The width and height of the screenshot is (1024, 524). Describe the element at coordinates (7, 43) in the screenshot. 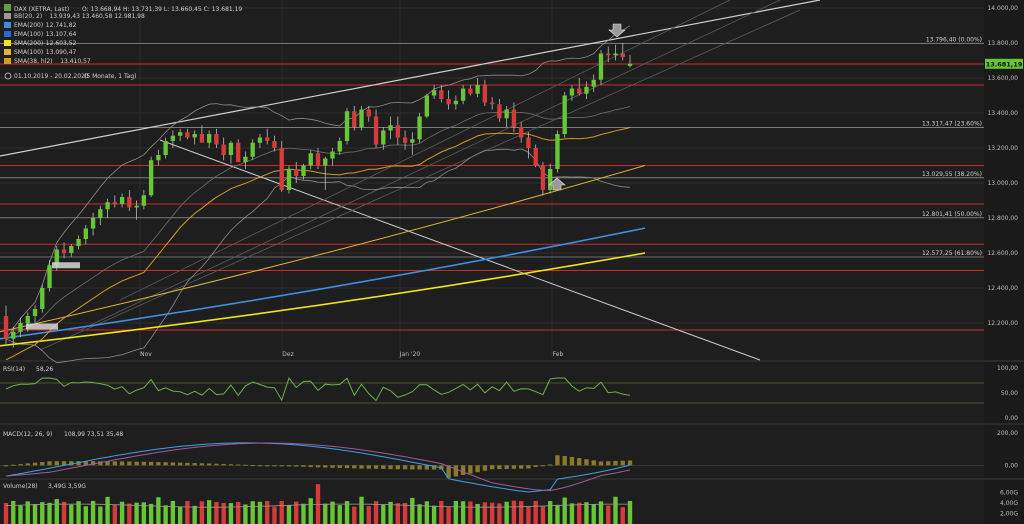

I see `legend-swatch` at that location.